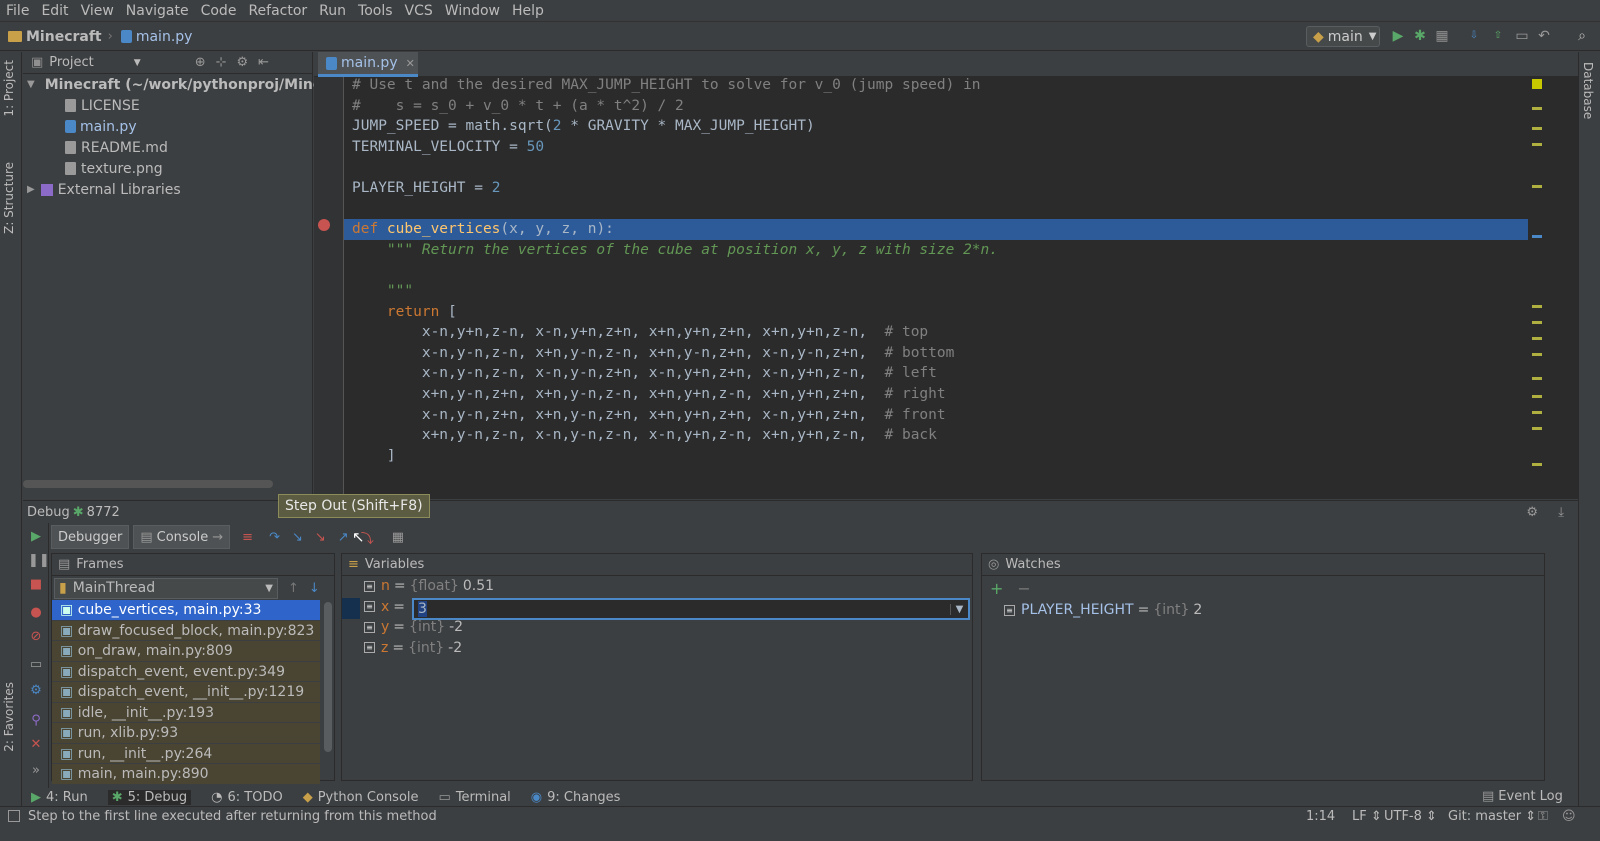  Describe the element at coordinates (36, 721) in the screenshot. I see `pin-tab-icon: ⚲` at that location.